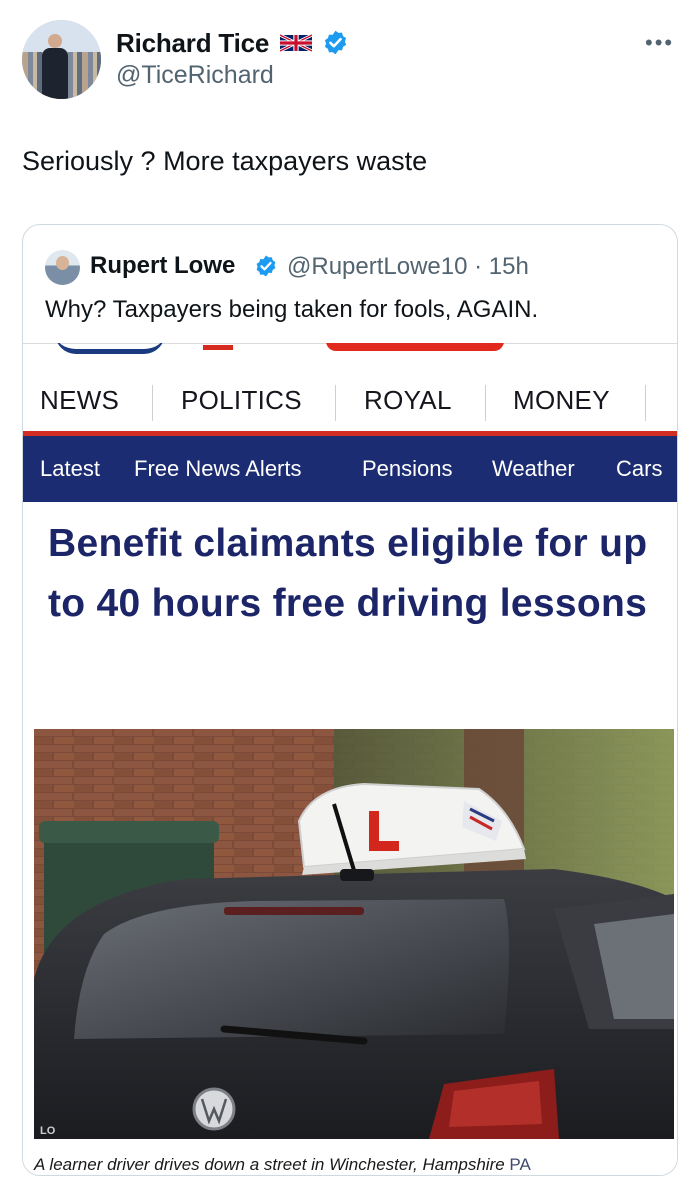 The width and height of the screenshot is (699, 1200). I want to click on avatar-body, so click(55, 73).